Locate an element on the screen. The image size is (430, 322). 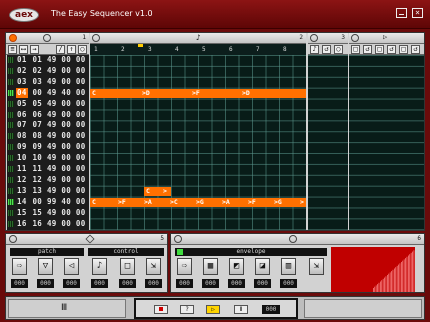
diamond-icon is located at coordinates (90, 239).